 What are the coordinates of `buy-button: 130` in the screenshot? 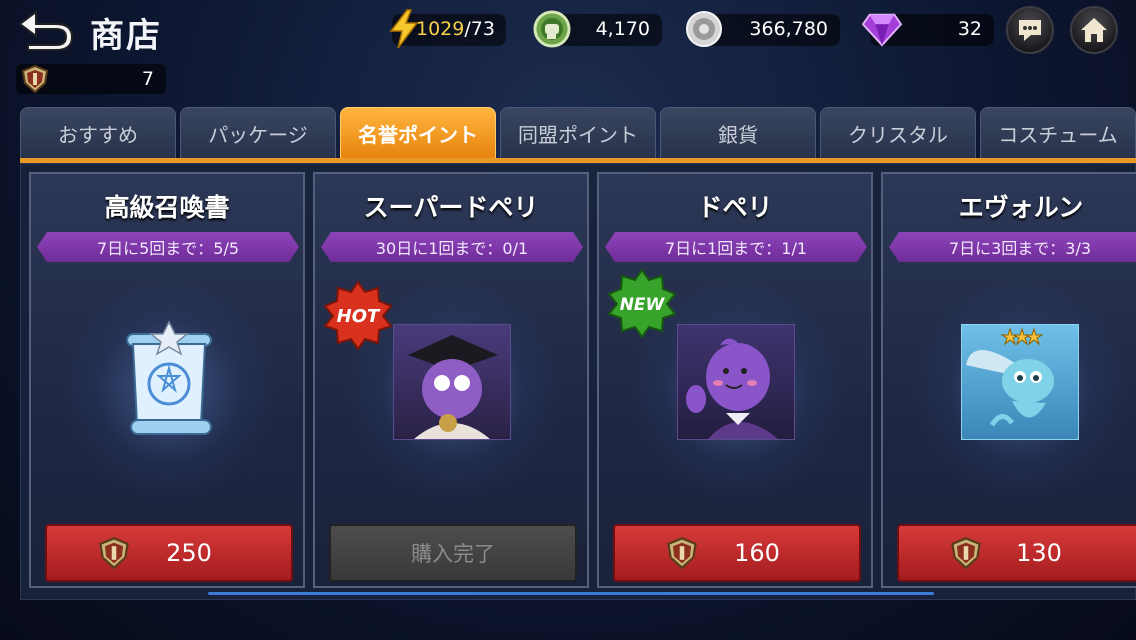 It's located at (1016, 553).